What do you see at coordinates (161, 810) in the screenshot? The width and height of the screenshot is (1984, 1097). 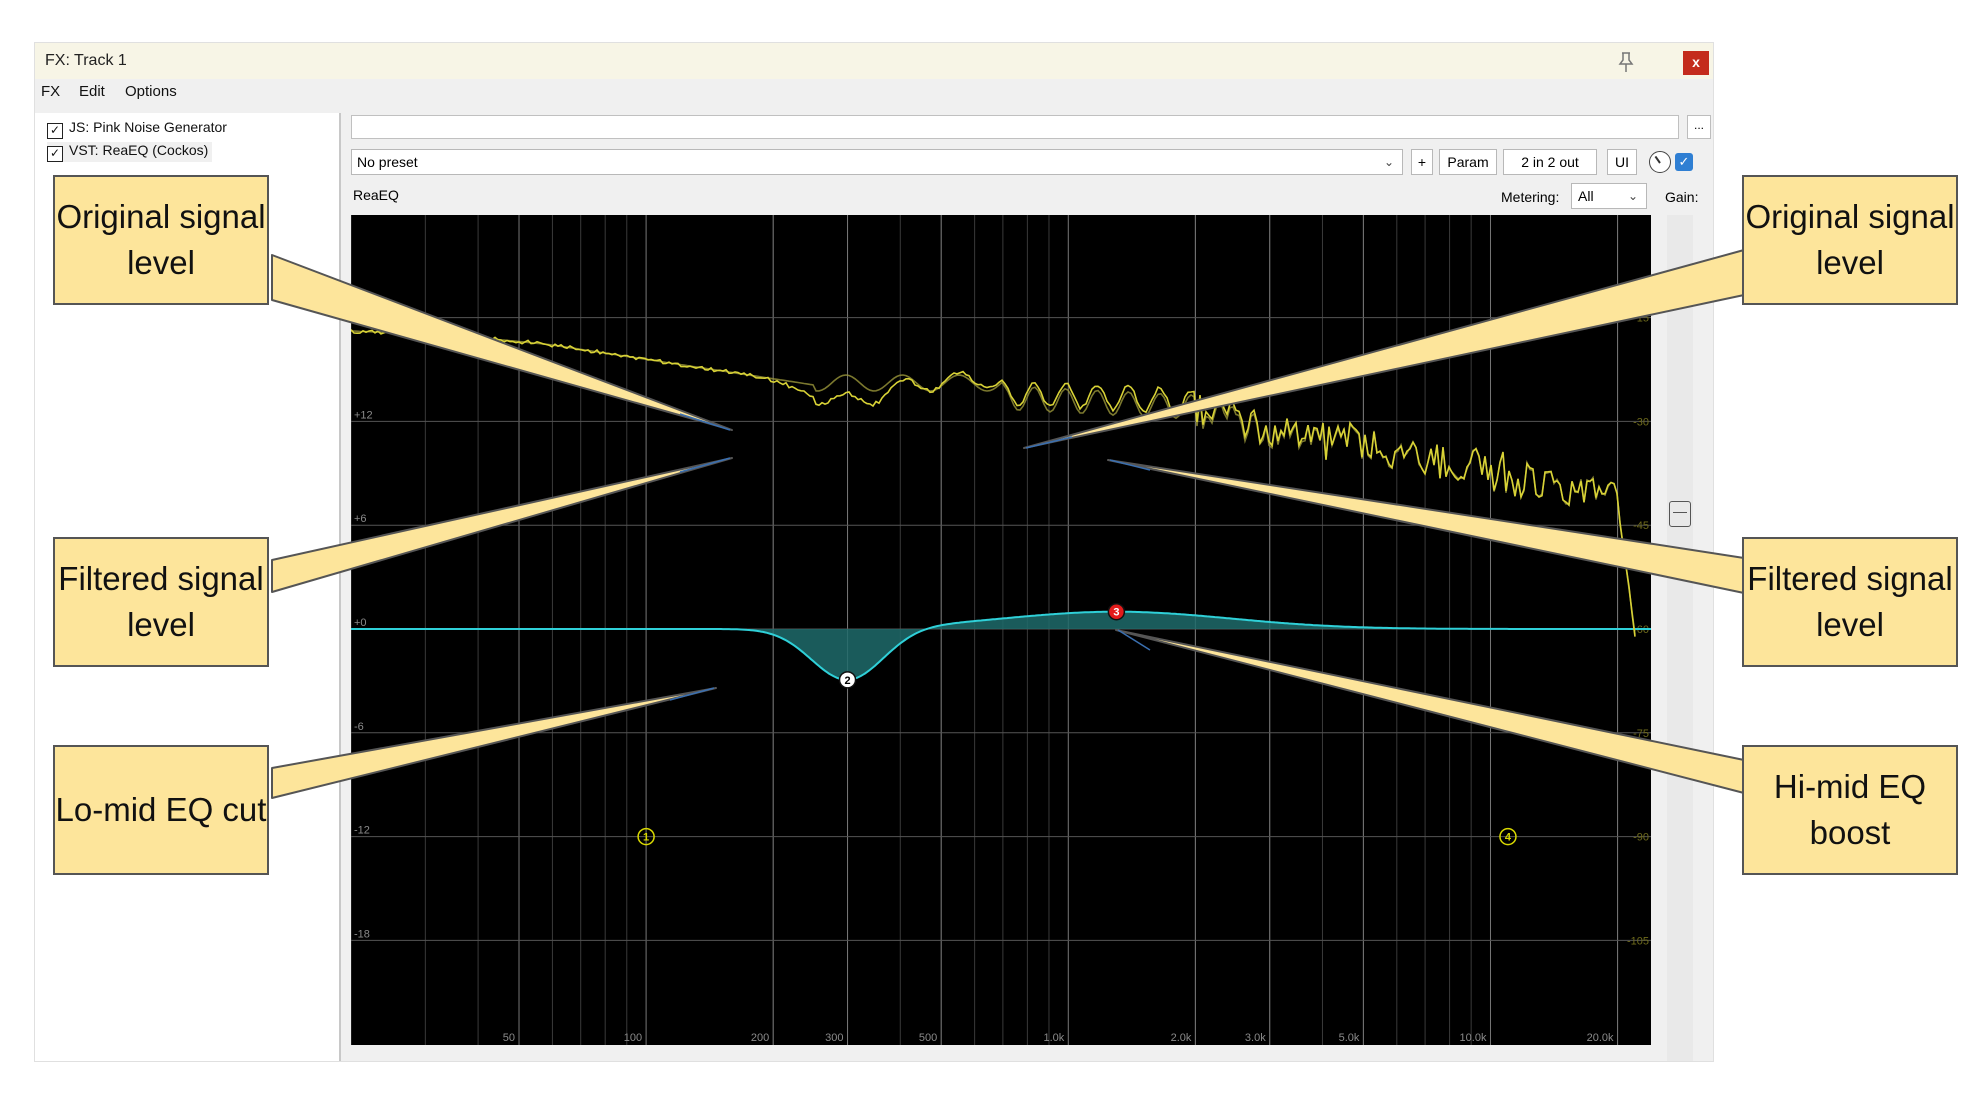 I see `callout-left-lomid: Lo-mid EQ cut` at bounding box center [161, 810].